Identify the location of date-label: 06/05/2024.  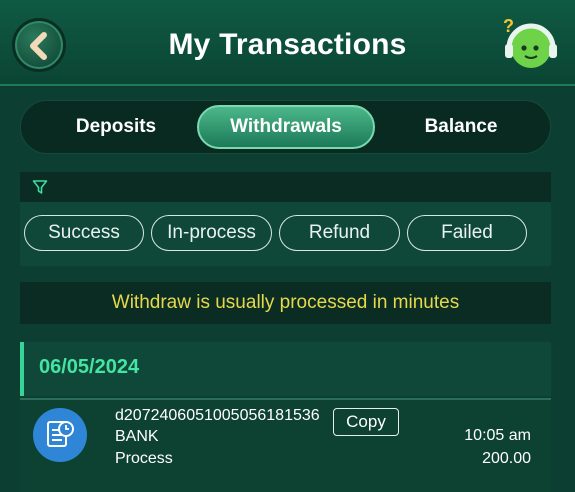
(89, 367).